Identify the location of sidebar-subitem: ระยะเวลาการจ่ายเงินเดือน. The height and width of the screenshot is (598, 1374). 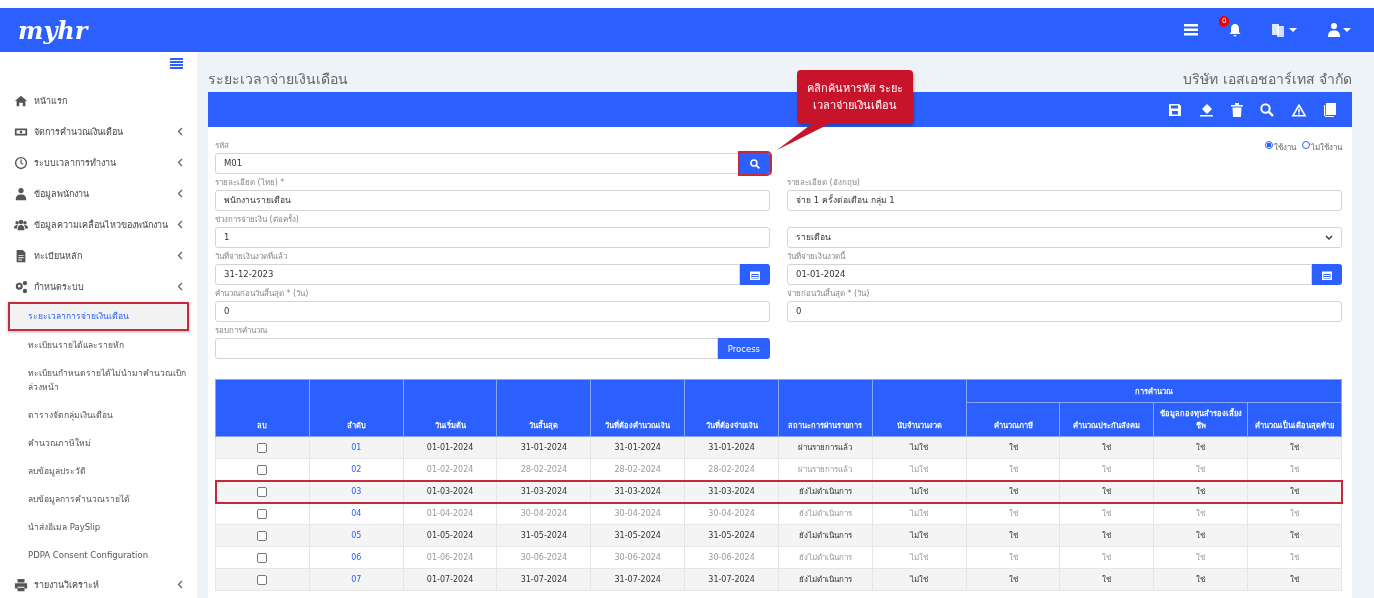
(98, 316).